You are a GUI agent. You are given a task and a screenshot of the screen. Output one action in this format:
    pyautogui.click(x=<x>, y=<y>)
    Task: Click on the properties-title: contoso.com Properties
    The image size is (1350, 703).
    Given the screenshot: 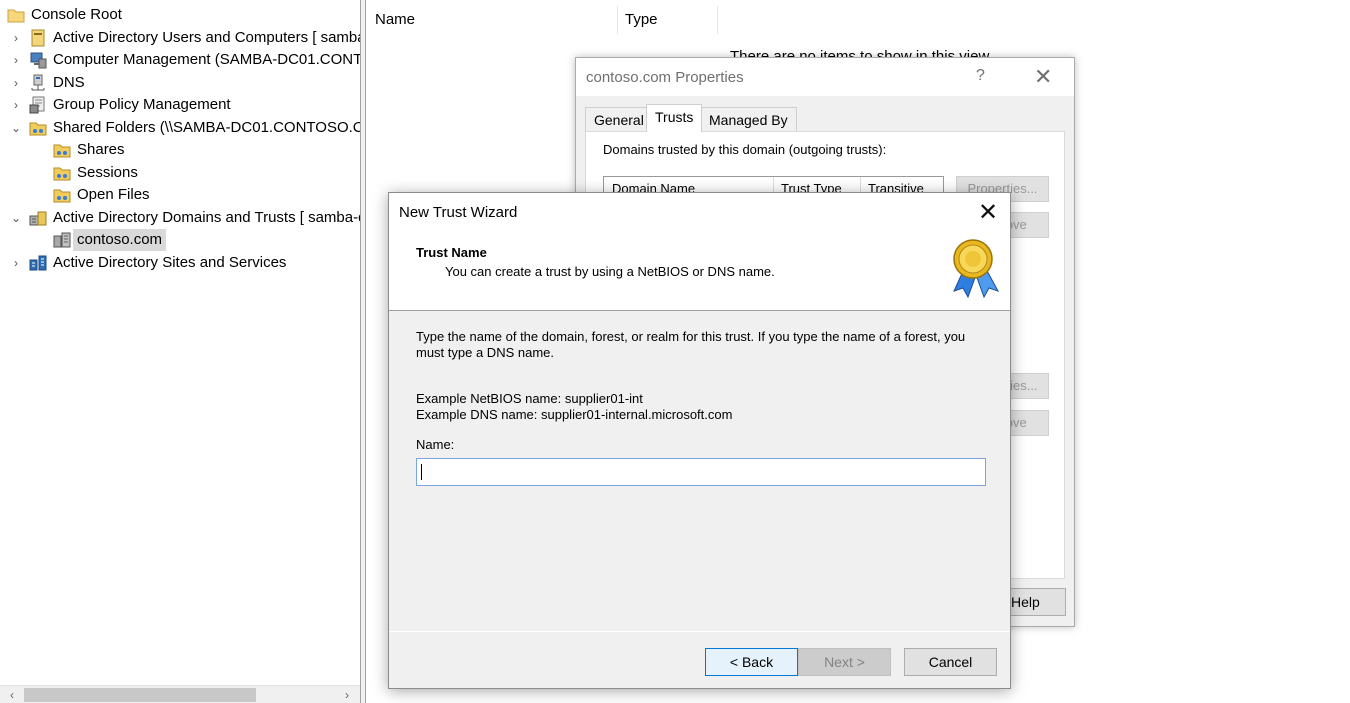 What is the action you would take?
    pyautogui.click(x=665, y=77)
    